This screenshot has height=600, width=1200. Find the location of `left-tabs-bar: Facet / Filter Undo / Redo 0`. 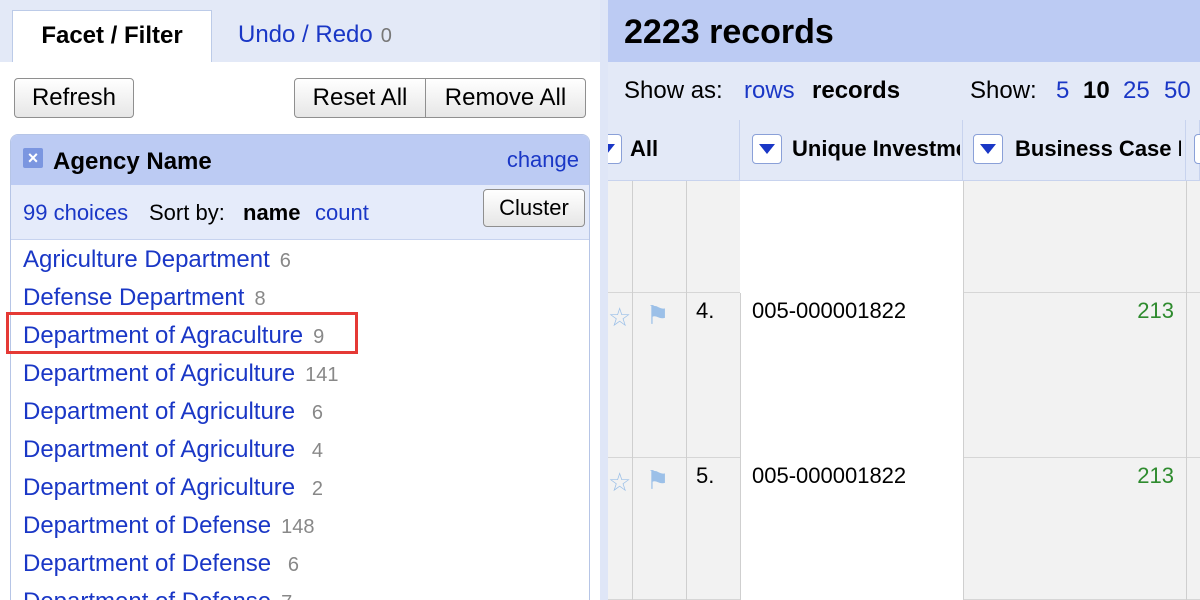

left-tabs-bar: Facet / Filter Undo / Redo 0 is located at coordinates (300, 32).